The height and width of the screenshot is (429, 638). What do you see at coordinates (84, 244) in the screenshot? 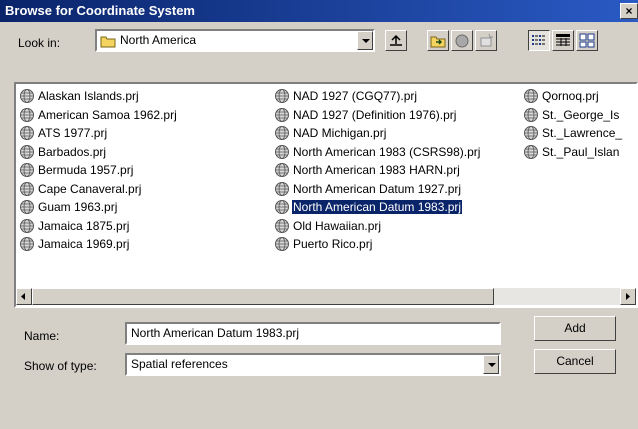
I see `file-name: Jamaica 1969.prj` at bounding box center [84, 244].